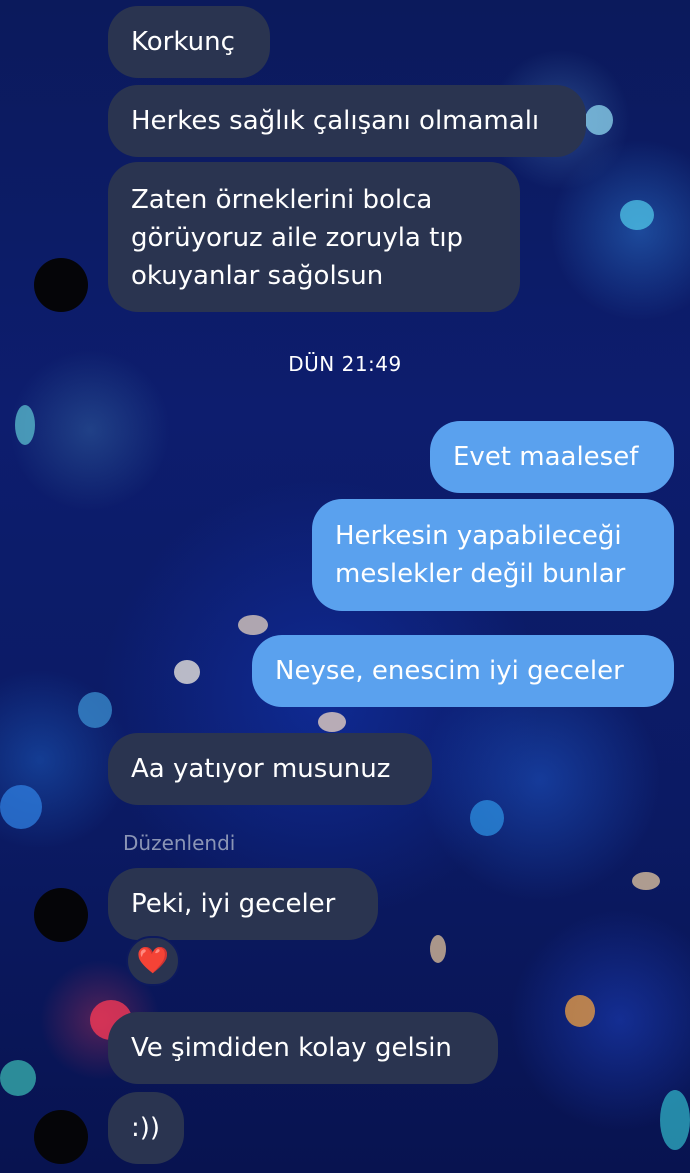  I want to click on outgoing-message: Evet maalesef, so click(552, 457).